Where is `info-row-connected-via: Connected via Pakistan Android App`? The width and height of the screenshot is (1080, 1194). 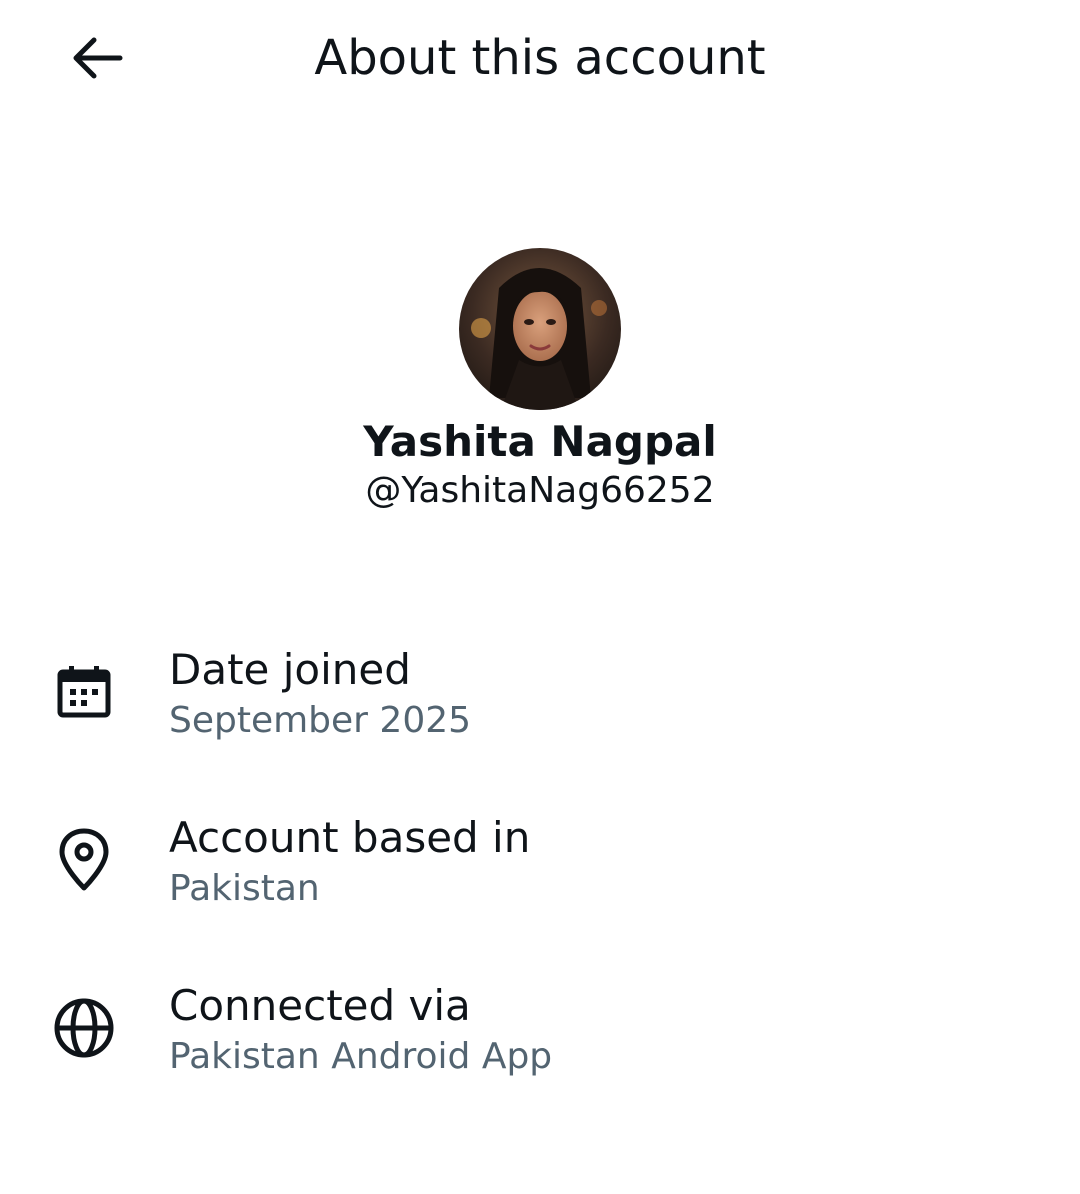
info-row-connected-via: Connected via Pakistan Android App is located at coordinates (540, 1056).